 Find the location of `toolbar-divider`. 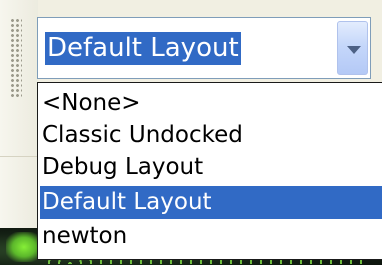

toolbar-divider is located at coordinates (19, 156).